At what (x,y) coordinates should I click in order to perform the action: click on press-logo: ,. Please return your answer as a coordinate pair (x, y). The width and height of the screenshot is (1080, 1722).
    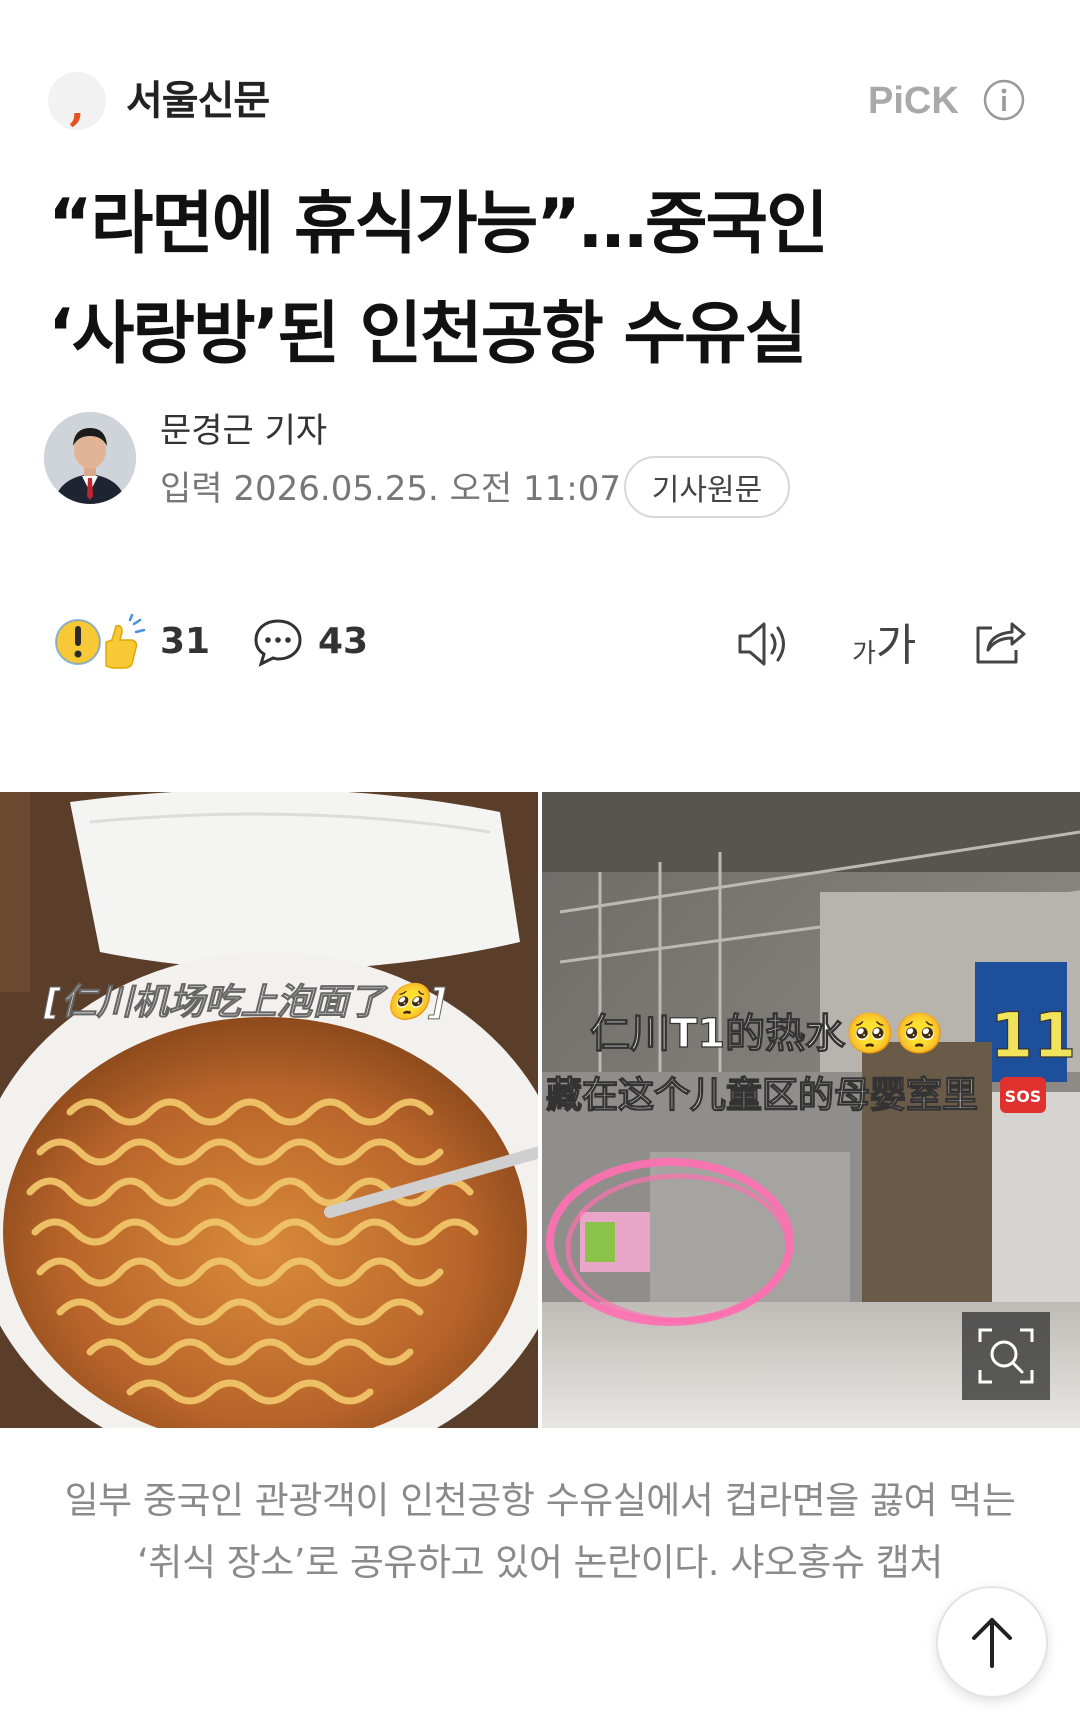
    Looking at the image, I should click on (77, 101).